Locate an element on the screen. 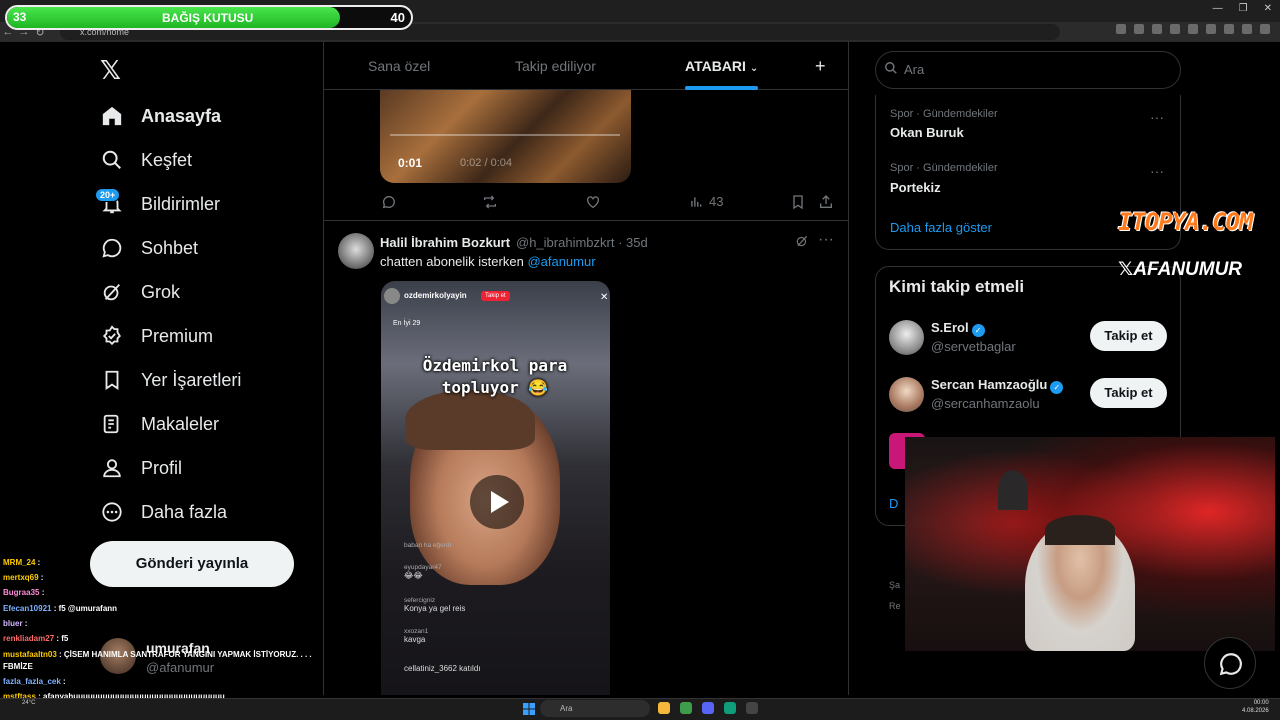 The width and height of the screenshot is (1280, 720). clock-date: 4.08.2026 is located at coordinates (1255, 711).